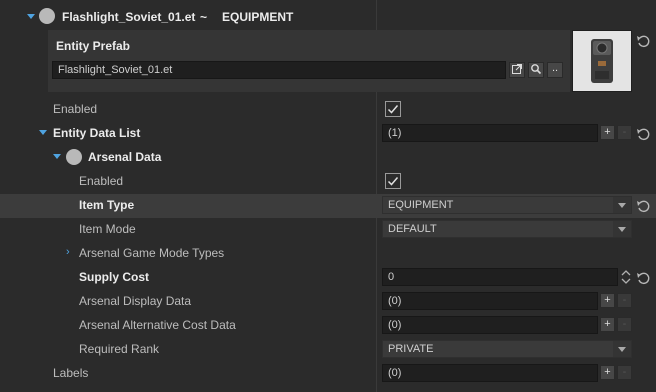 This screenshot has width=656, height=392. Describe the element at coordinates (47, 16) in the screenshot. I see `entity-icon` at that location.